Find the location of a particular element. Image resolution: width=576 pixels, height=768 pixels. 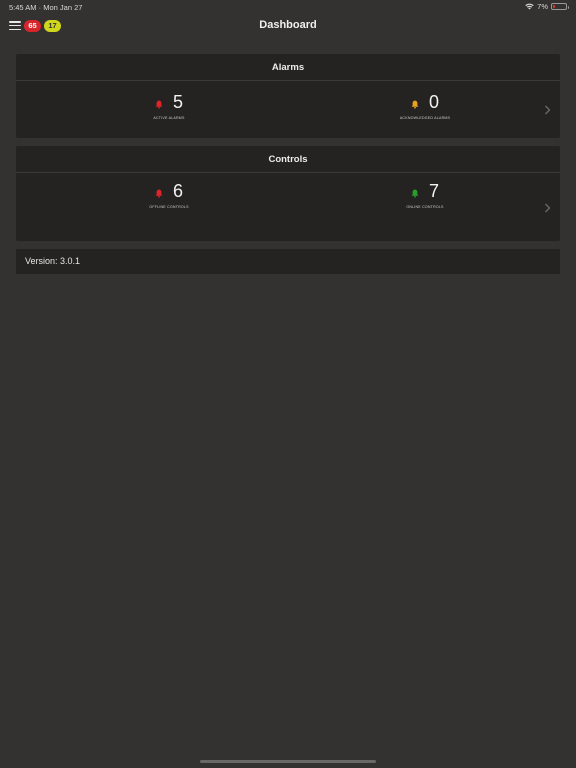

offline-controls-count: 6 is located at coordinates (177, 191).